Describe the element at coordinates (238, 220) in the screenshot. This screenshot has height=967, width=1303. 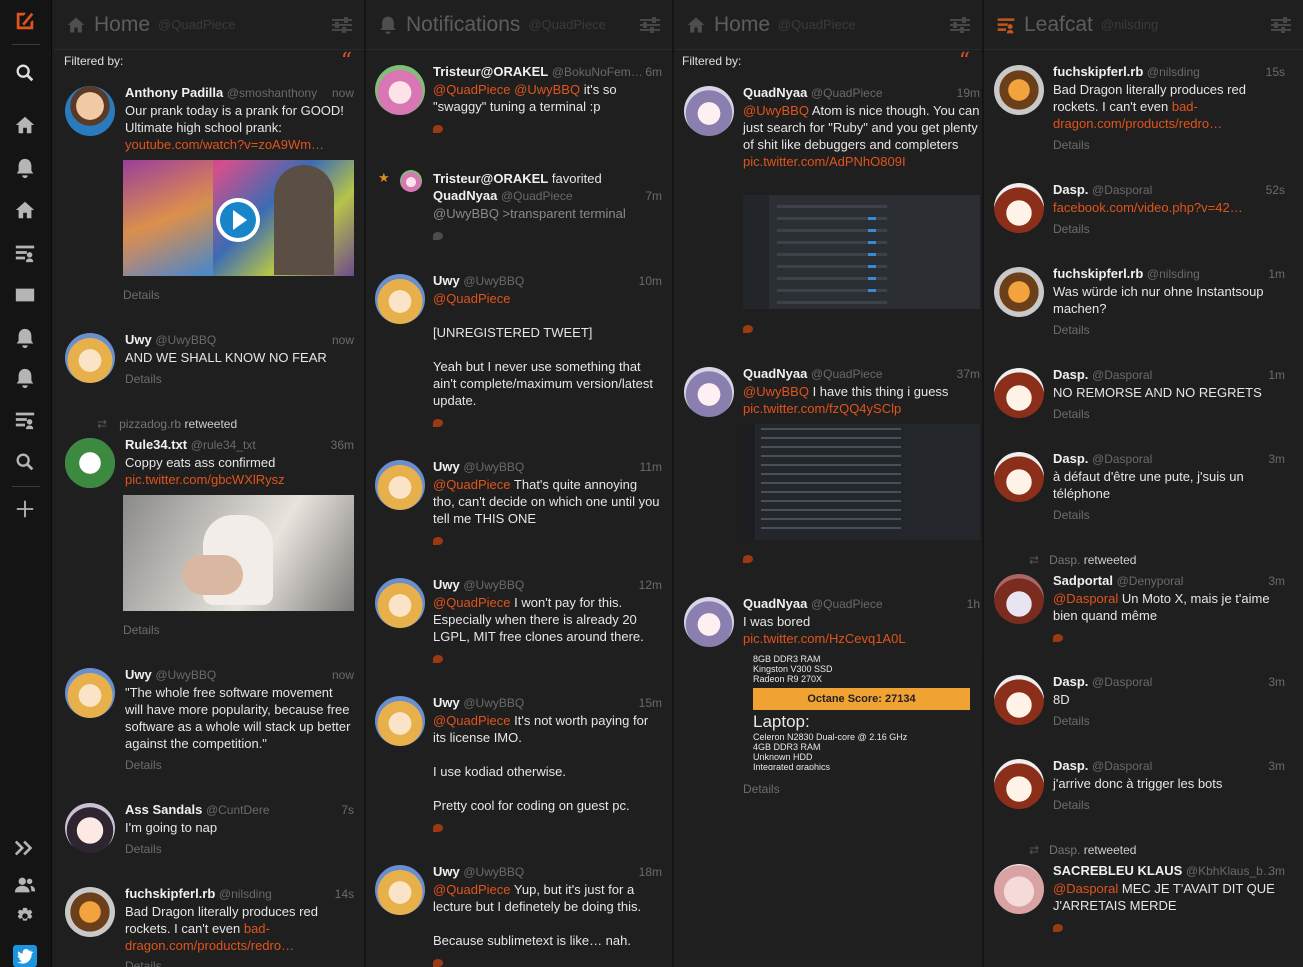
I see `play-icon` at that location.